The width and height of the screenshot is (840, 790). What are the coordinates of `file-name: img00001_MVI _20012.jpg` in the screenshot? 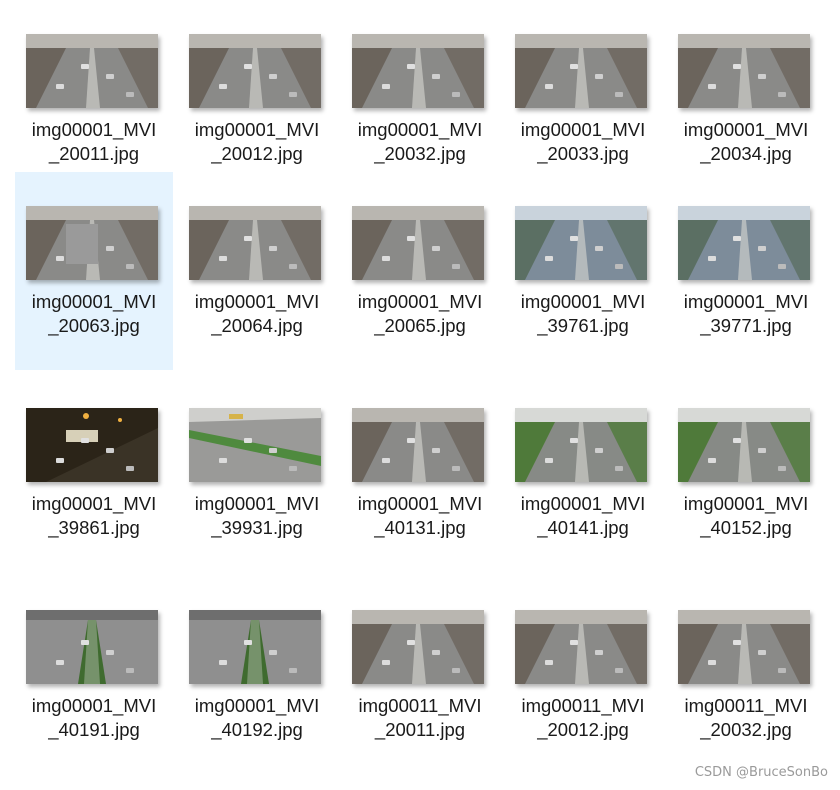 It's located at (257, 142).